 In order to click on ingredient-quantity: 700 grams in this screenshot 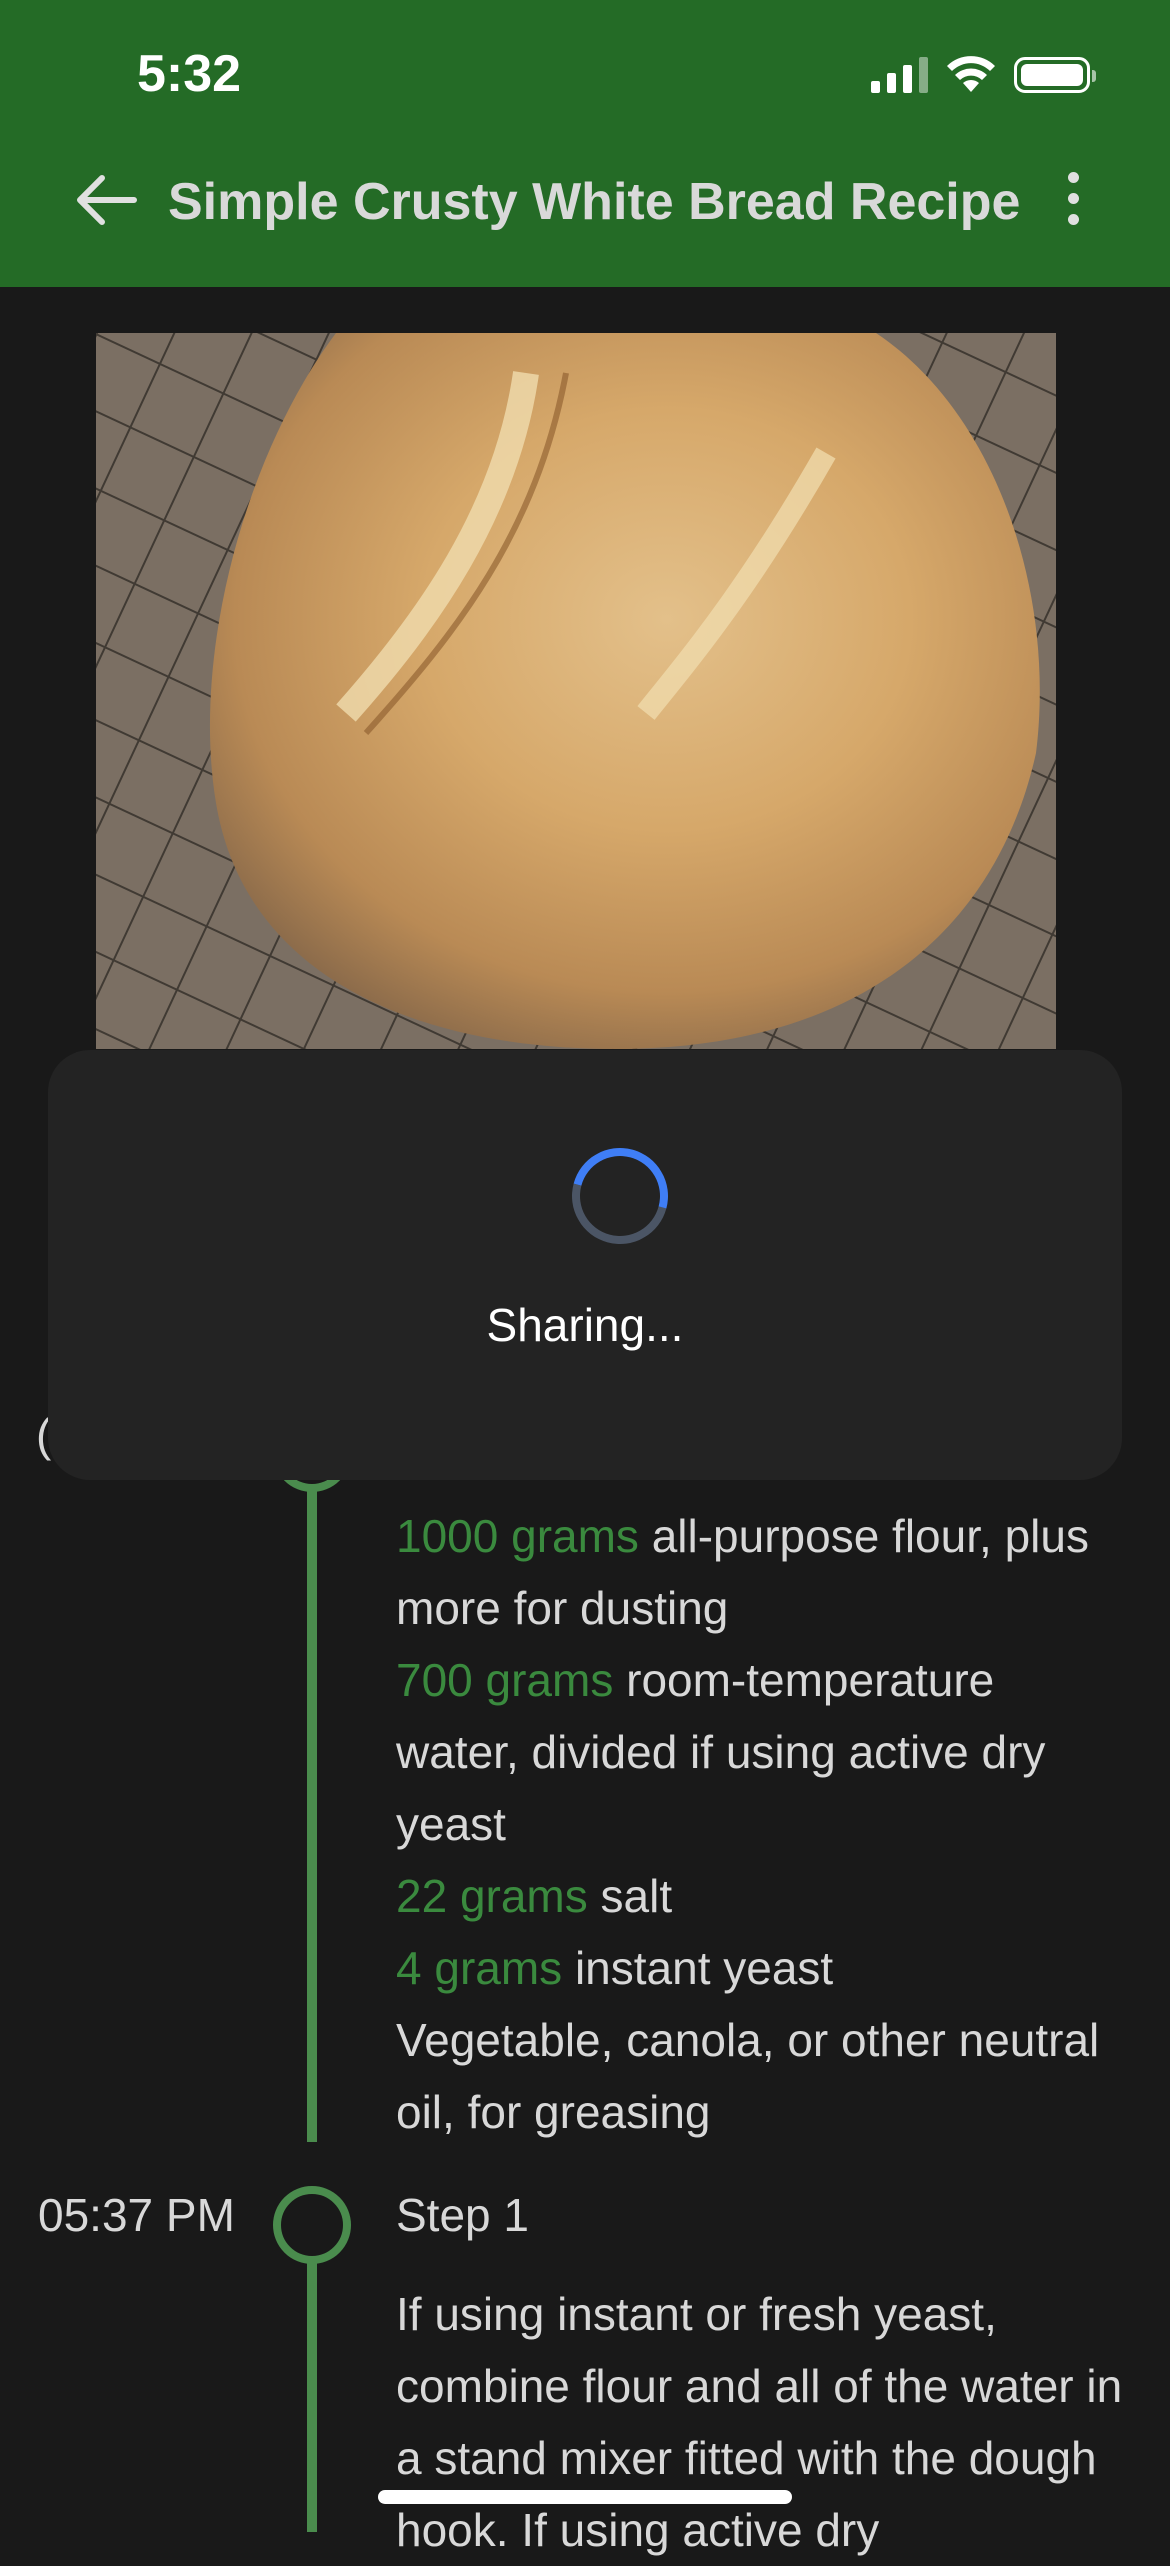, I will do `click(505, 1680)`.